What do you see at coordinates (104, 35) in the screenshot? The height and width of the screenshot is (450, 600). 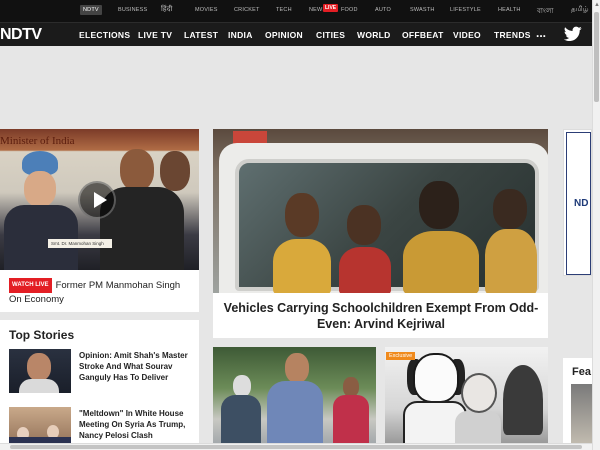 I see `nav-item-elections: ELECTIONS` at bounding box center [104, 35].